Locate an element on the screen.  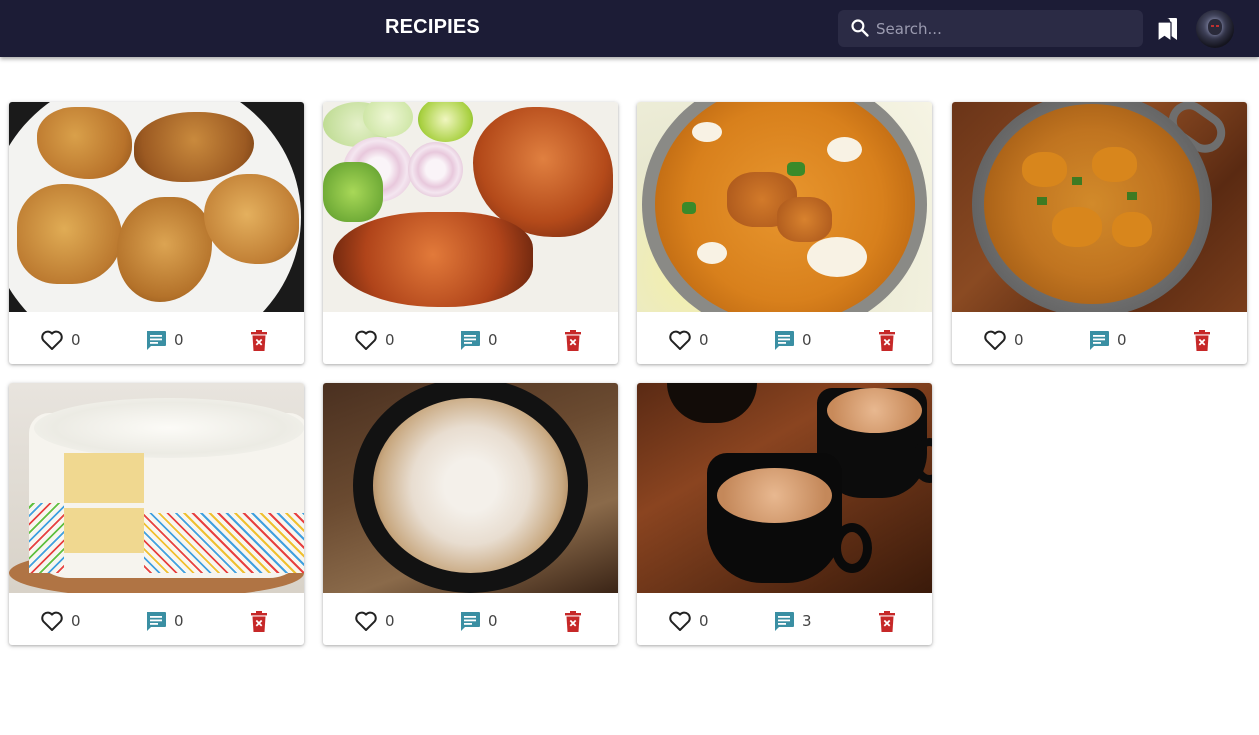
recipe-image-fried-chicken is located at coordinates (156, 207).